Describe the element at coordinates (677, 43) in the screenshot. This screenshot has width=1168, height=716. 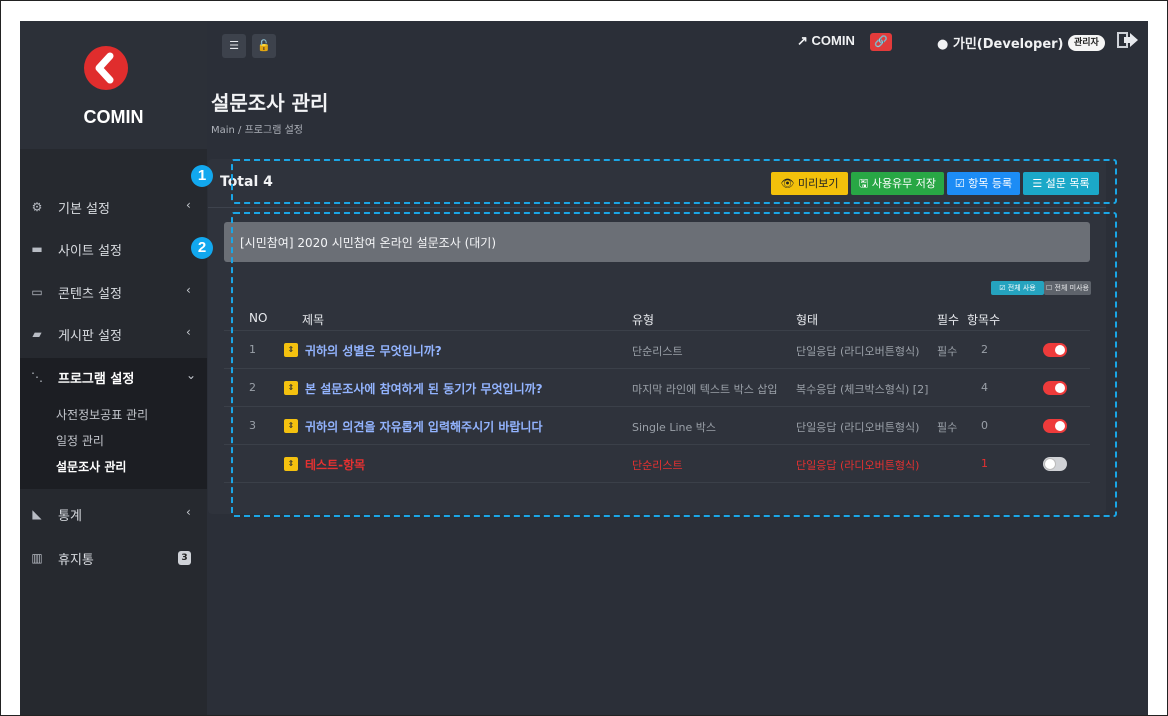
I see `top-bar: ☰ 🔓 ↗ COMIN 🔗 ● 가민(Developer) 관리자` at that location.